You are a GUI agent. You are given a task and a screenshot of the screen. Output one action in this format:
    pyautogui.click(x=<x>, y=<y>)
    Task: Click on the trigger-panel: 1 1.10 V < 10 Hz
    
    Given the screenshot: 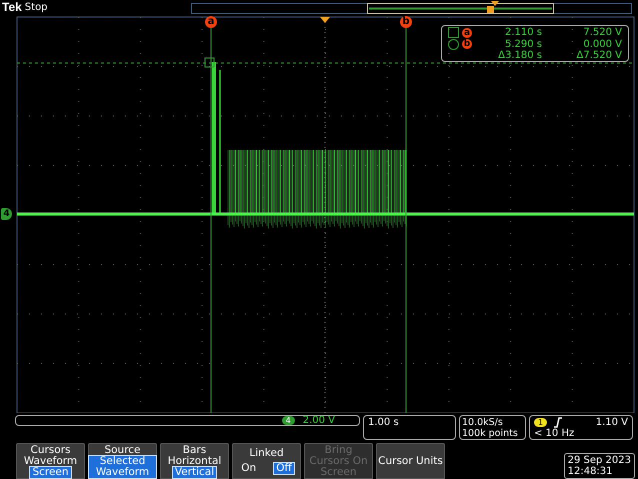 What is the action you would take?
    pyautogui.click(x=581, y=427)
    